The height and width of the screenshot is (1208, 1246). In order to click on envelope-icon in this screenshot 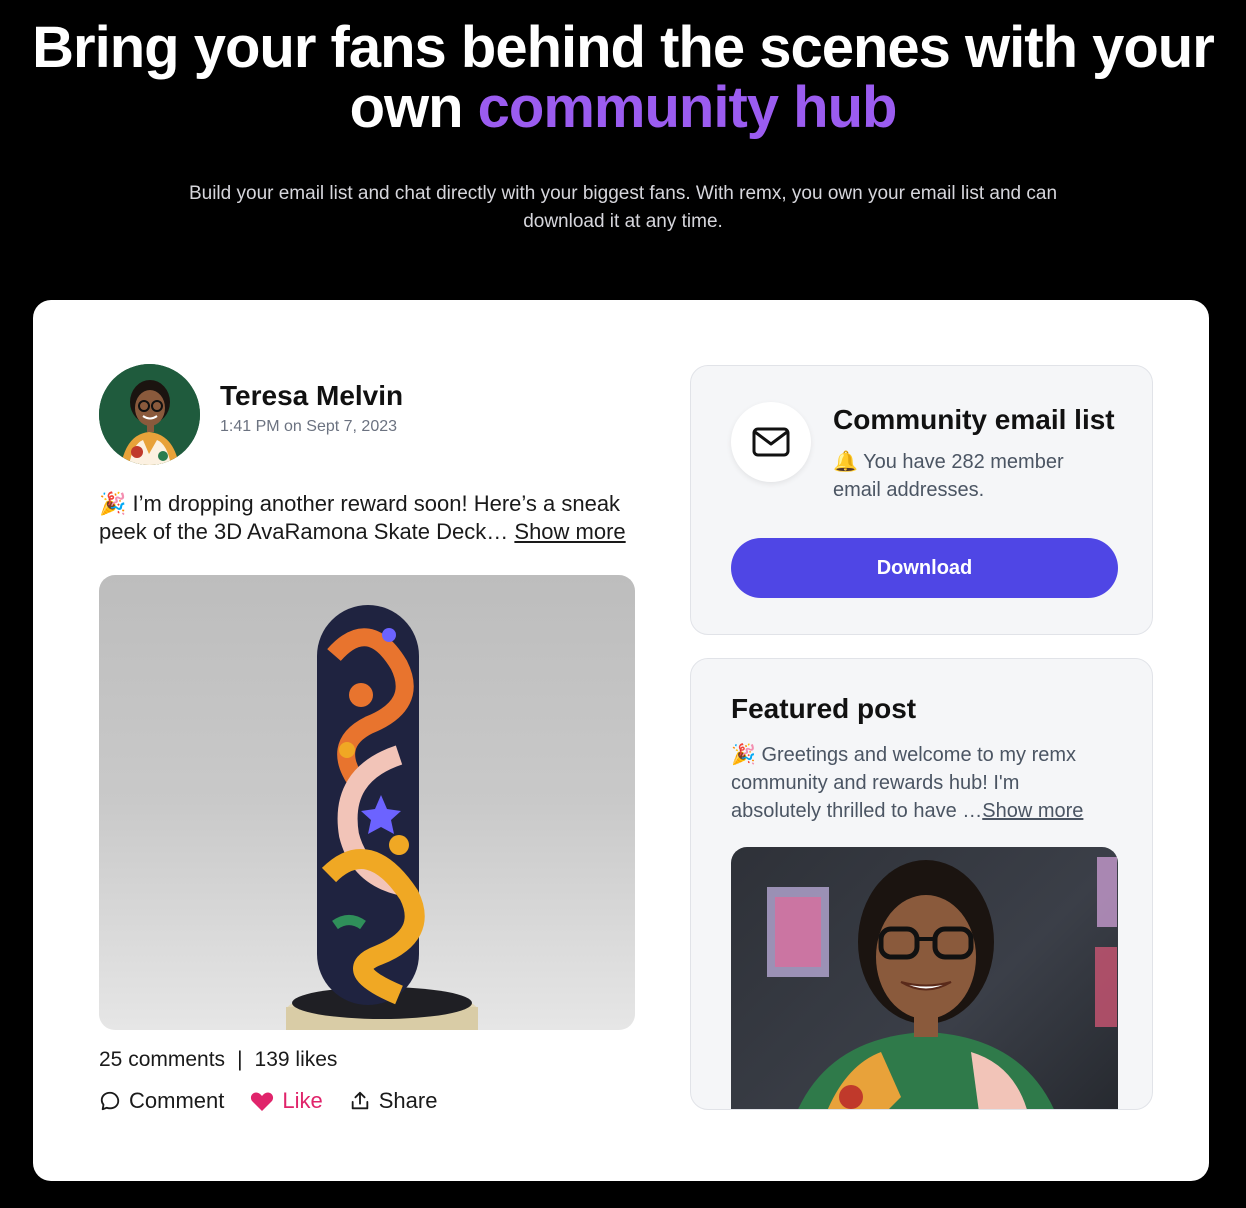, I will do `click(771, 442)`.